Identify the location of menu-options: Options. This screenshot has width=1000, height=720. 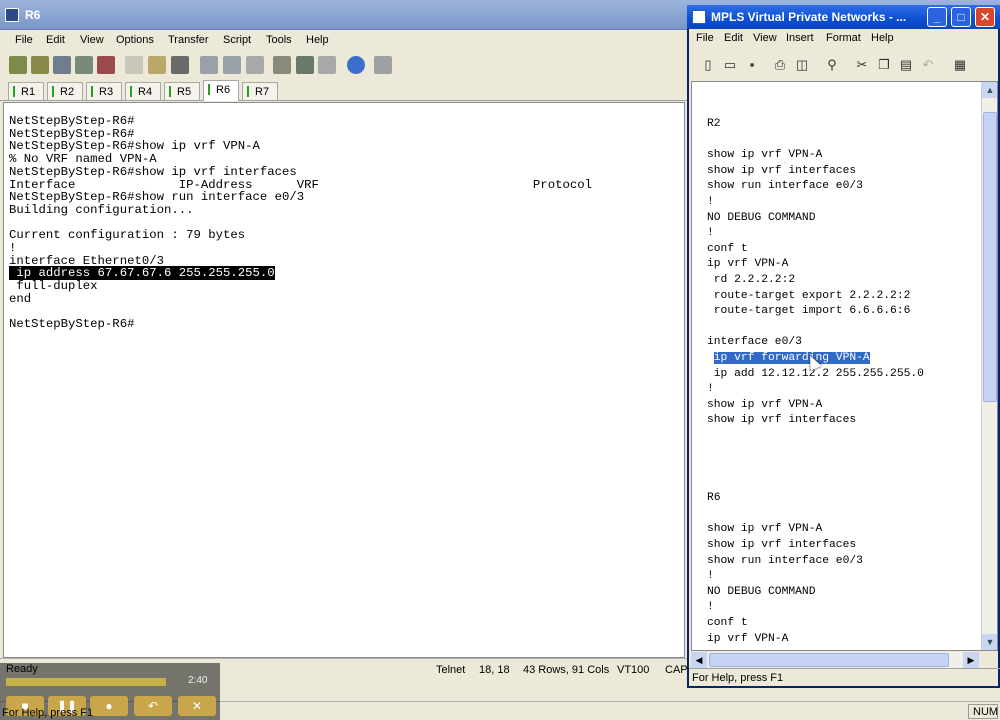
(135, 40).